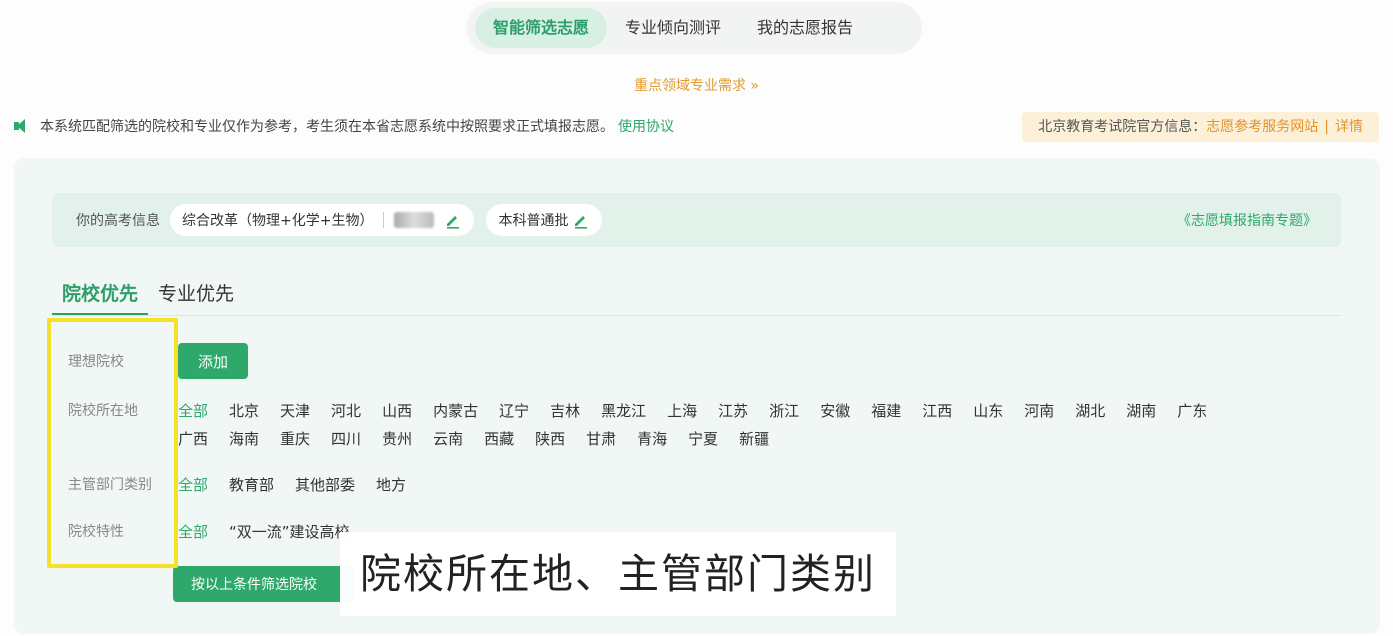 The image size is (1393, 636). I want to click on add-school-button: 添加, so click(213, 361).